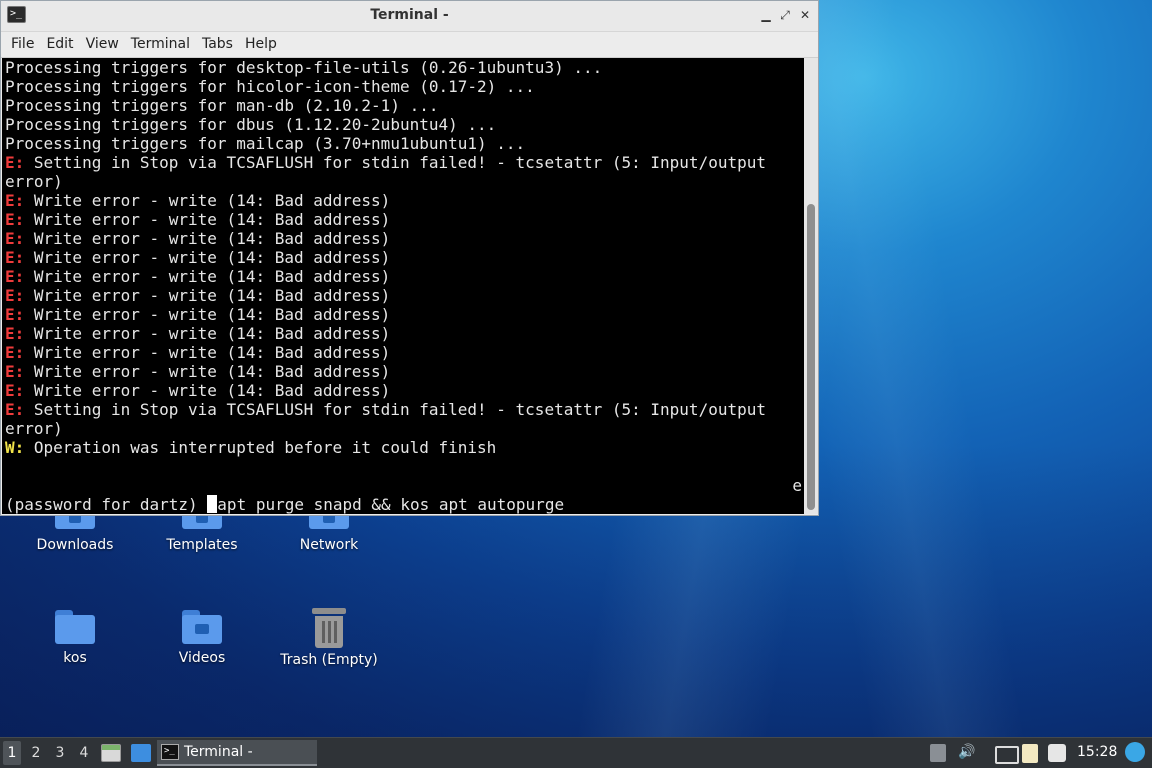 The width and height of the screenshot is (1152, 768). I want to click on menu-terminal: Terminal, so click(160, 44).